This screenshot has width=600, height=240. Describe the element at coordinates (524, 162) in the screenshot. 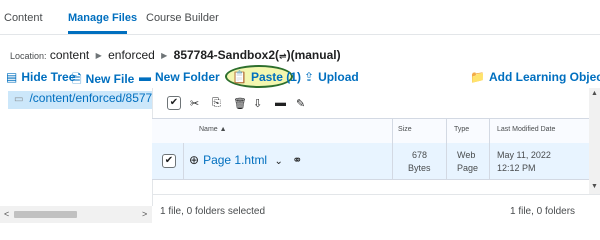

I see `file-modified-date: May 11, 2022 12:12 PM` at that location.